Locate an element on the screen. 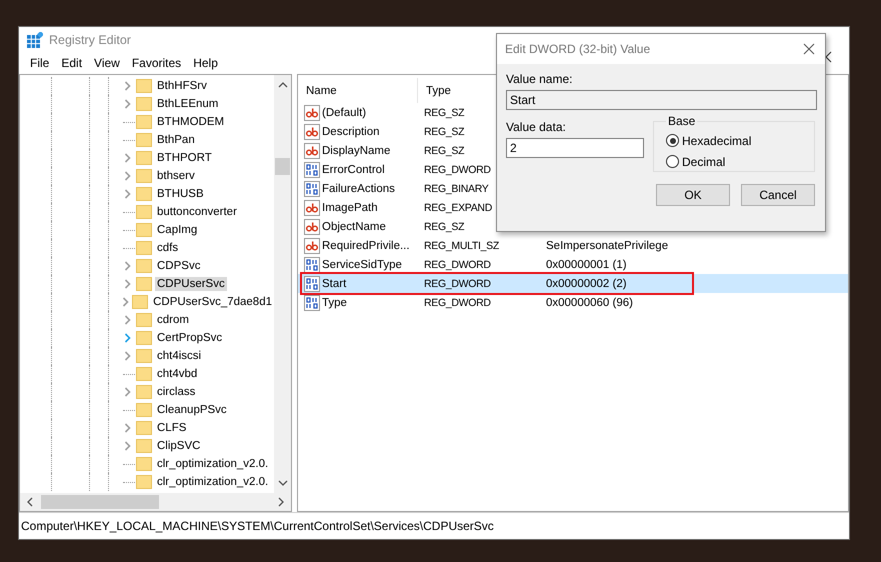  field-label: Value data: is located at coordinates (536, 127).